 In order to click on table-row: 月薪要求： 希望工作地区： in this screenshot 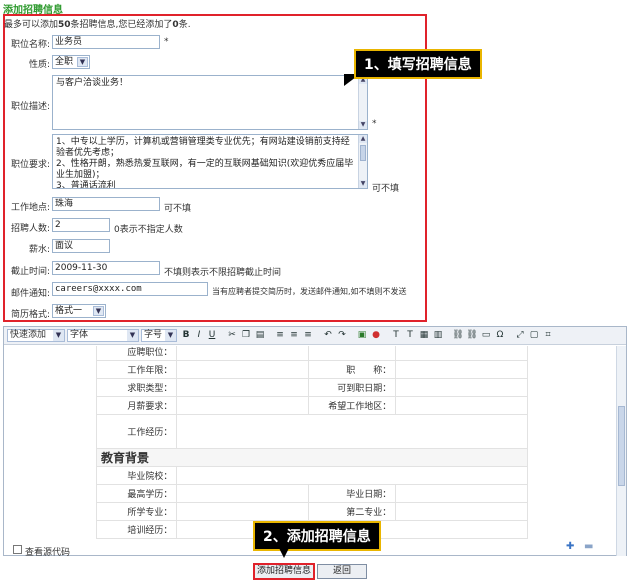, I will do `click(311, 405)`.